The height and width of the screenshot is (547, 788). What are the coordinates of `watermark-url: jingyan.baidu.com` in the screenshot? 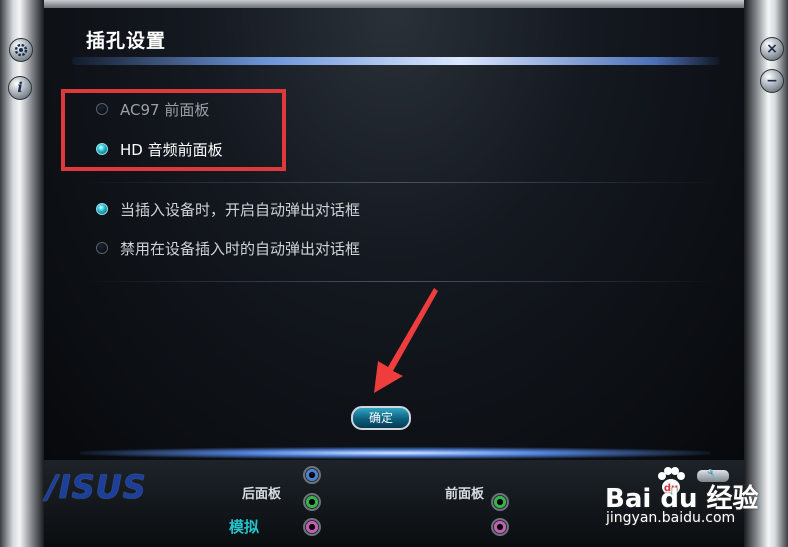 It's located at (671, 518).